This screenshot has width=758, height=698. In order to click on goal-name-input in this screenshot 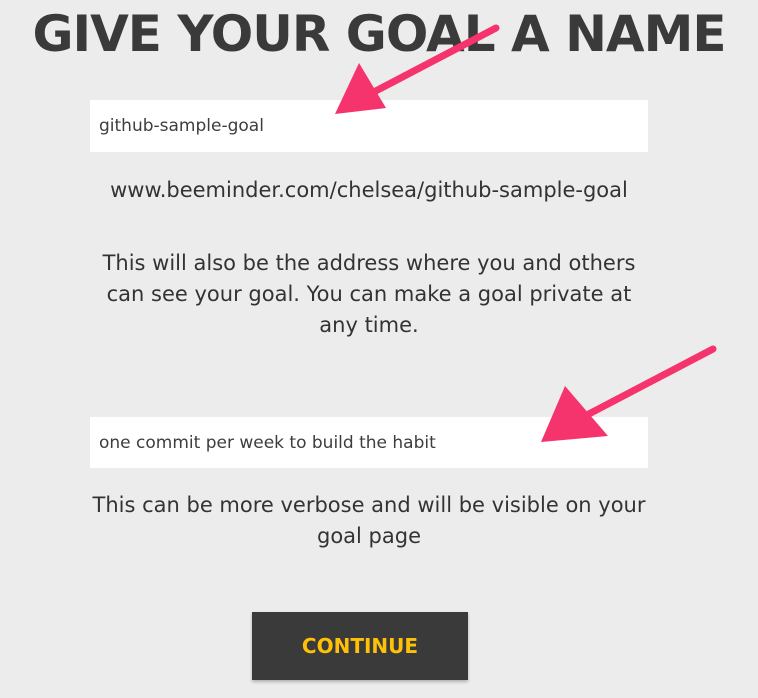, I will do `click(369, 126)`.